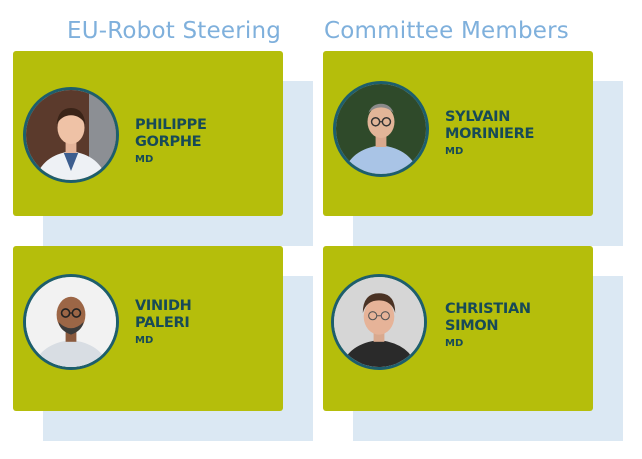 The width and height of the screenshot is (642, 459). I want to click on member-info: VINIDH PALERI MD, so click(163, 322).